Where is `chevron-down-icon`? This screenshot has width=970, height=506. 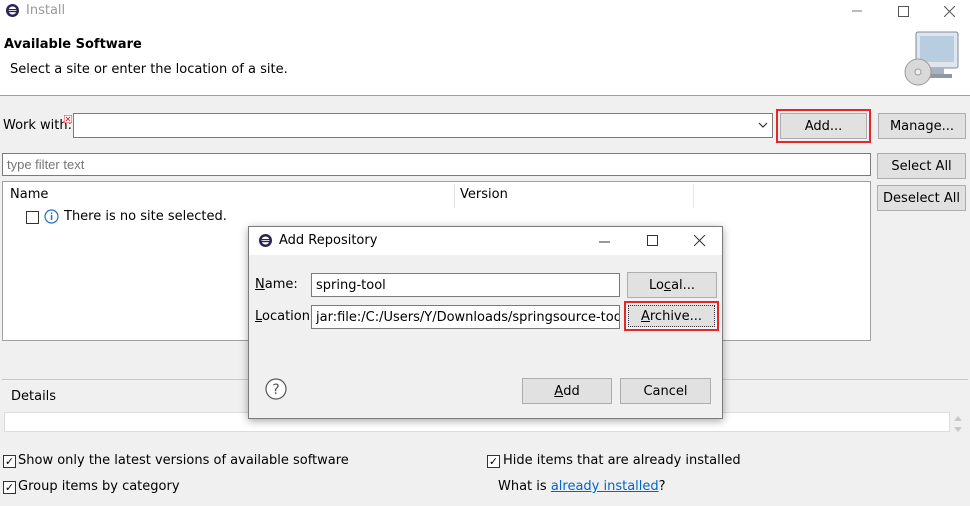 chevron-down-icon is located at coordinates (763, 125).